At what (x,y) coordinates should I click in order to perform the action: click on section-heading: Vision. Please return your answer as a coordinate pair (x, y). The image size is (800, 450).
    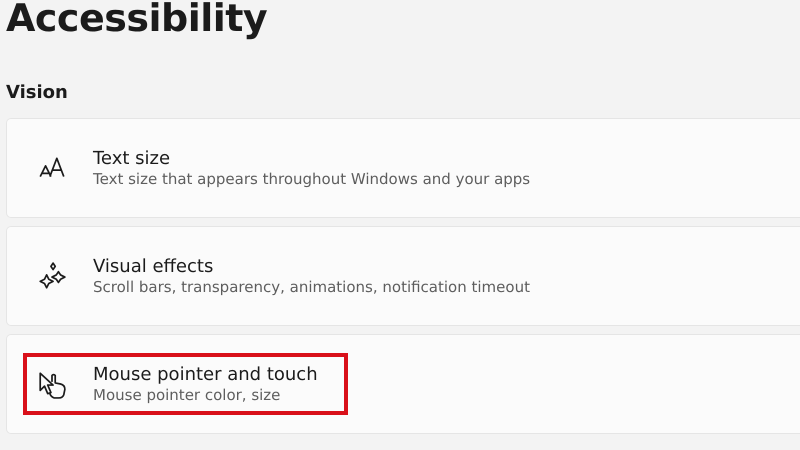
    Looking at the image, I should click on (37, 93).